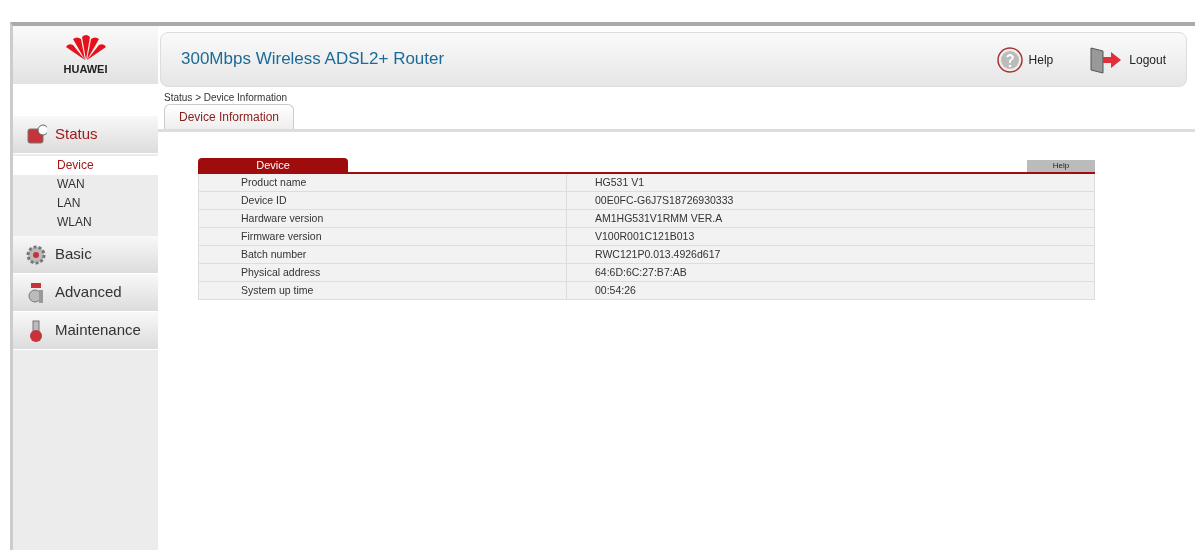 The height and width of the screenshot is (557, 1199). Describe the element at coordinates (36, 254) in the screenshot. I see `basic-icon` at that location.